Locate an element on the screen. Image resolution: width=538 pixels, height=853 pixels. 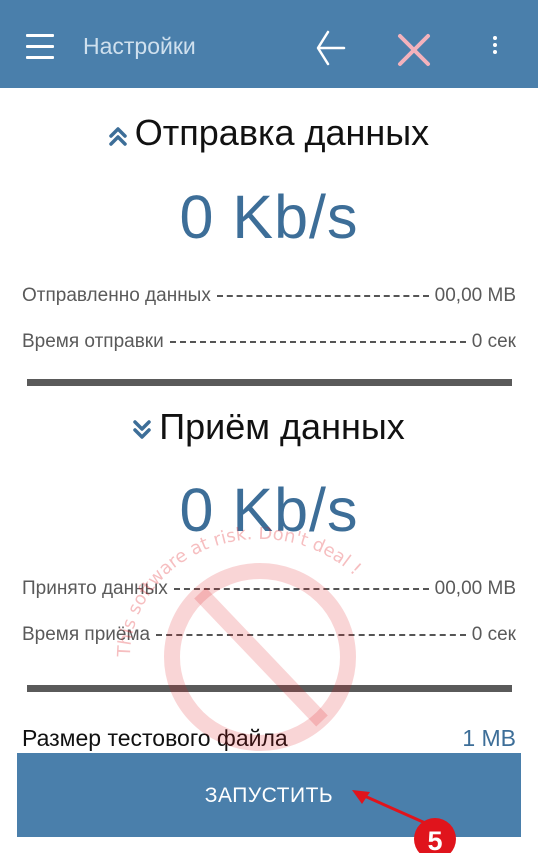
download-time-row: Время приёма 0 сек is located at coordinates (269, 635).